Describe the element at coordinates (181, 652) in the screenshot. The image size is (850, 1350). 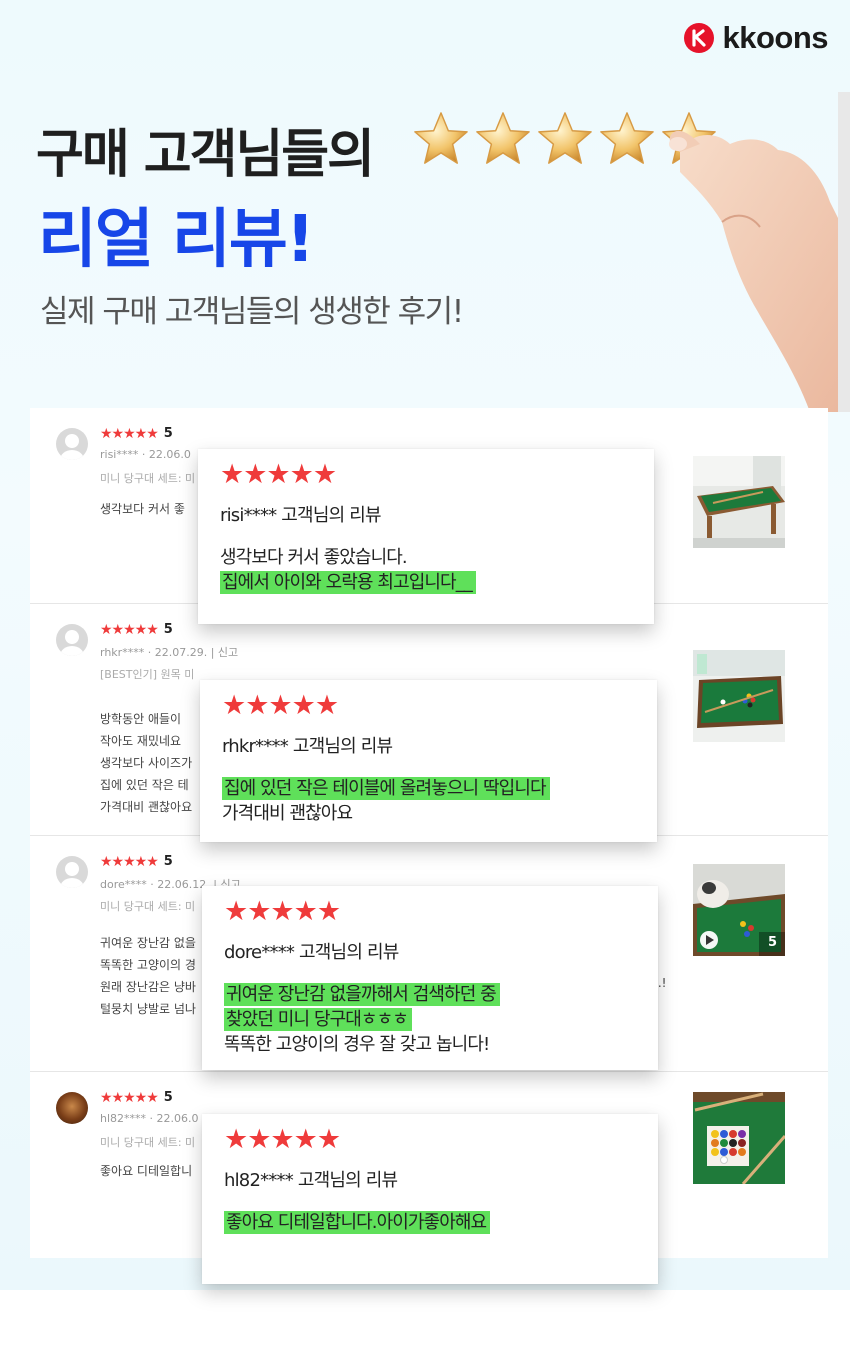
I see `review-date: 22.07.29.` at that location.